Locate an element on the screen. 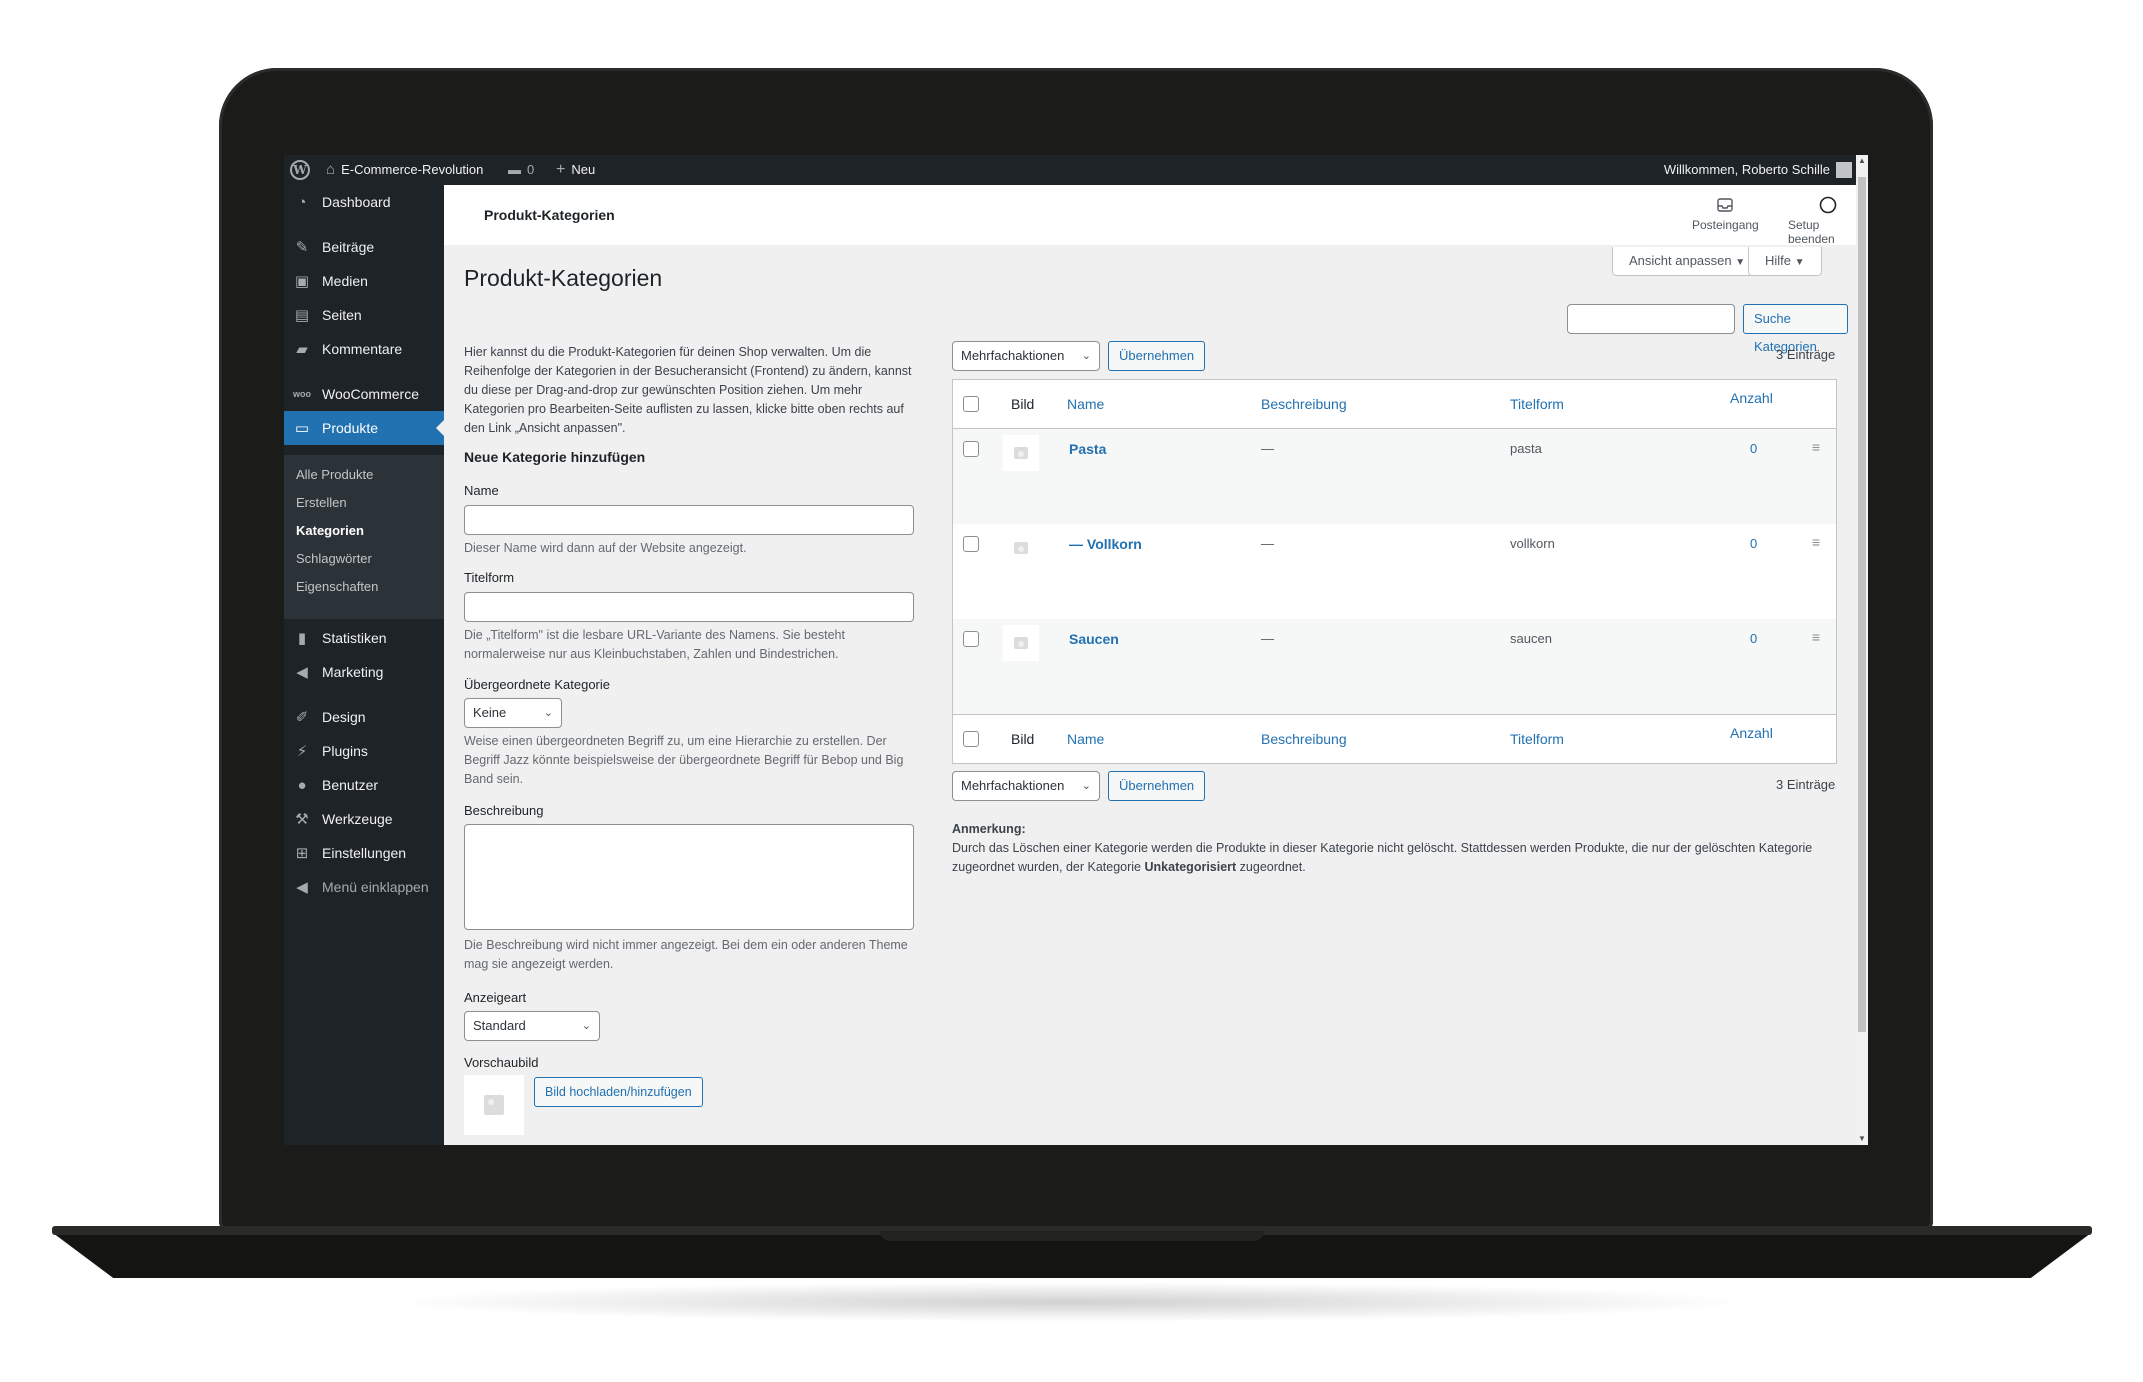  row-name-link: Saucen is located at coordinates (1094, 639).